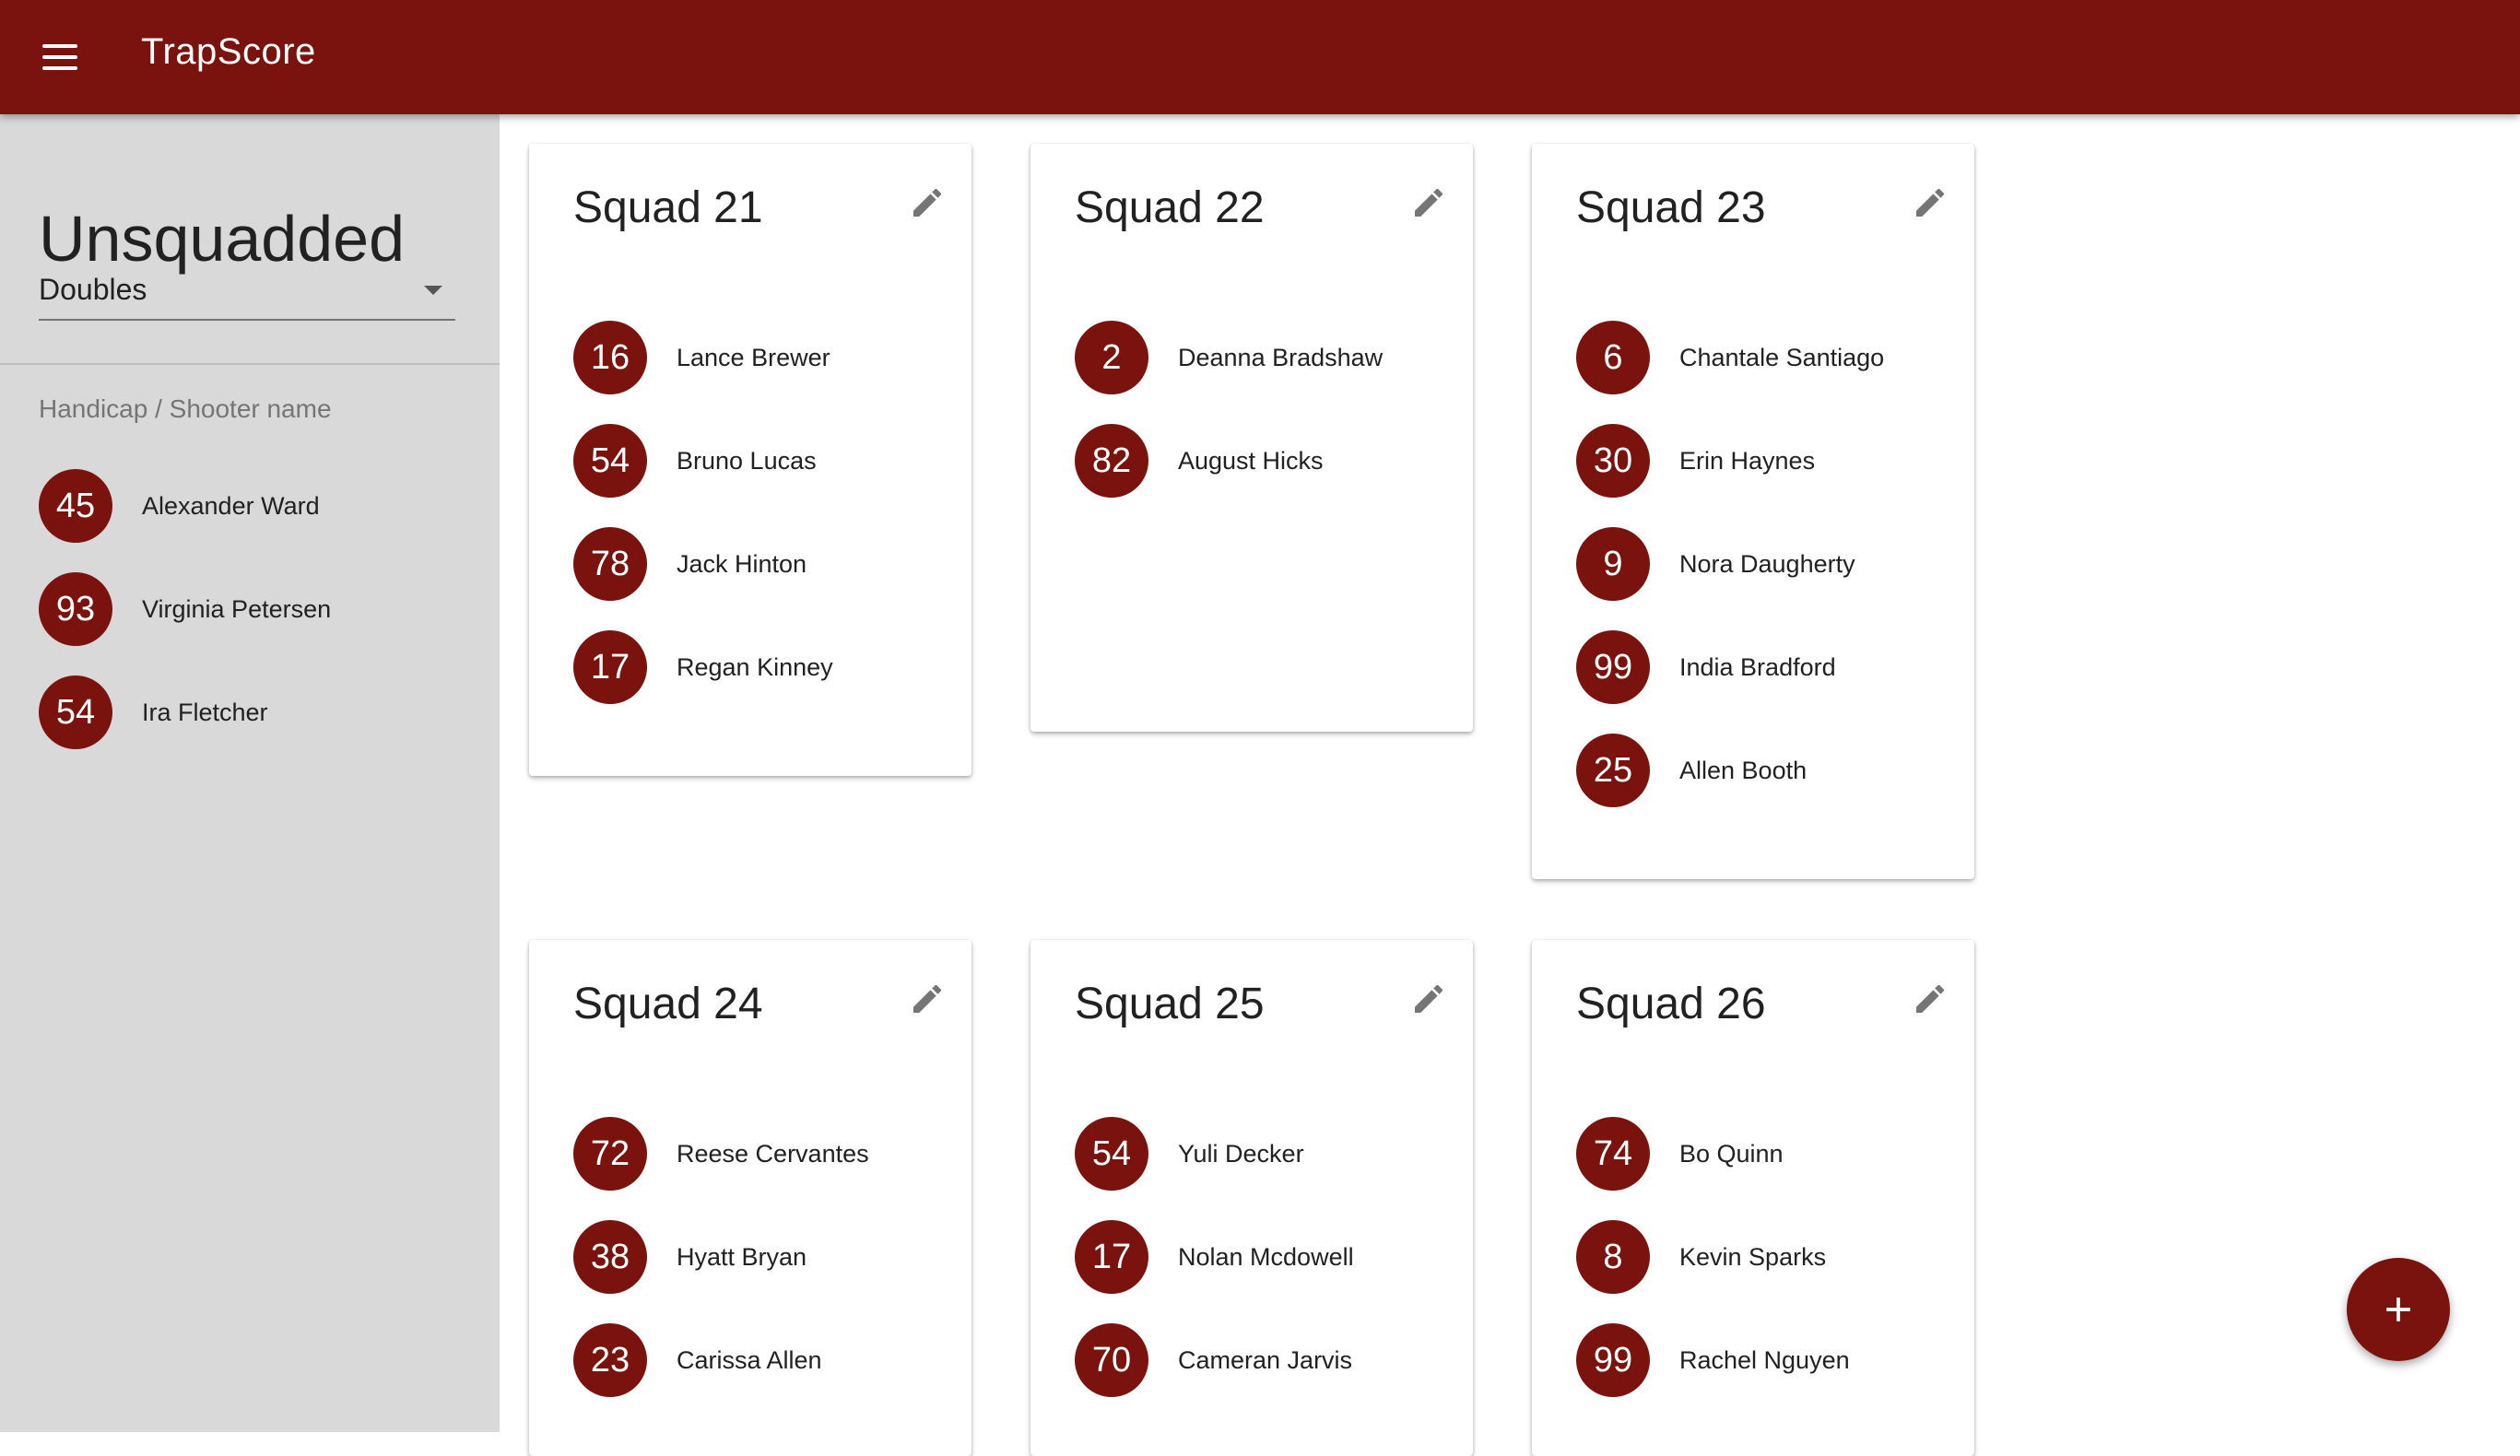 The width and height of the screenshot is (2520, 1456). What do you see at coordinates (1613, 1257) in the screenshot?
I see `handicap-badge: 8` at bounding box center [1613, 1257].